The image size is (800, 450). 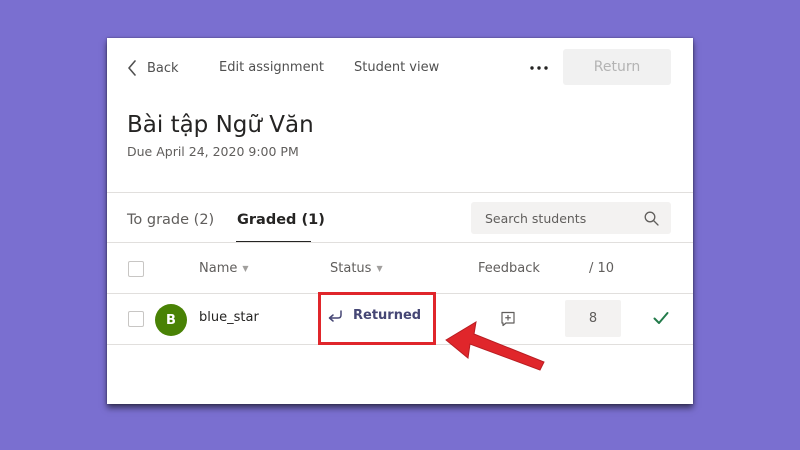 What do you see at coordinates (651, 218) in the screenshot?
I see `search-icon` at bounding box center [651, 218].